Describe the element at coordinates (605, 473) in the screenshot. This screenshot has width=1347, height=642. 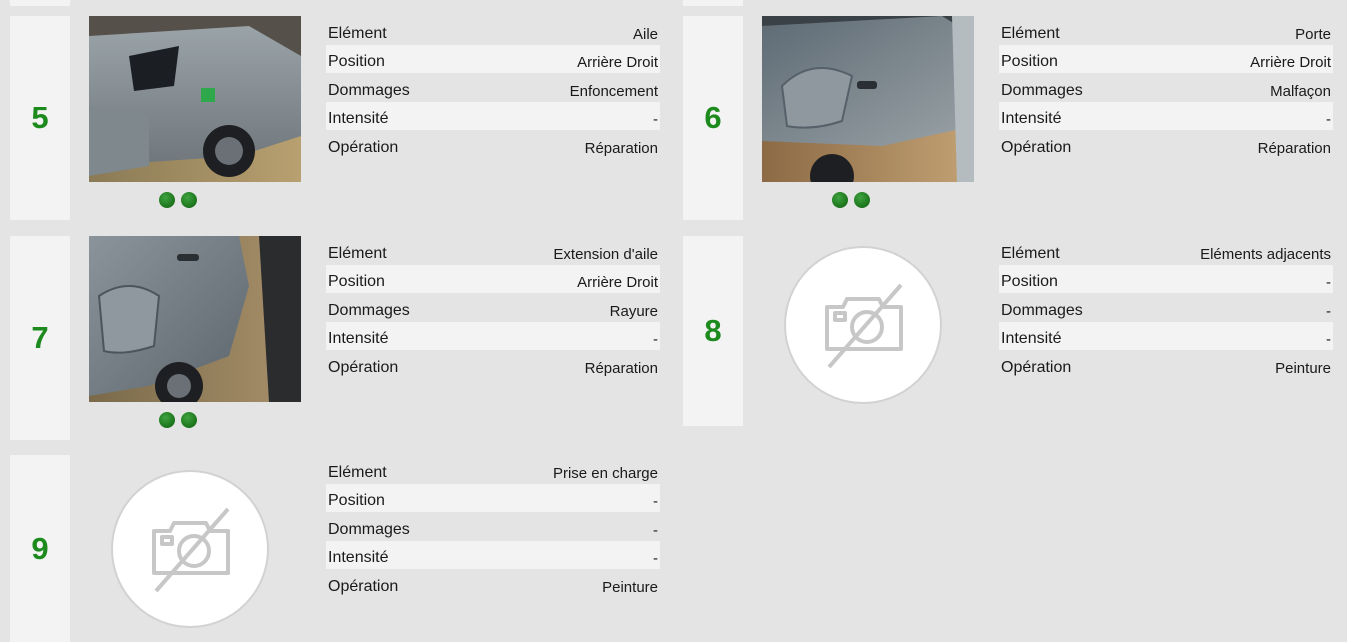
I see `element-value: Prise en charge` at that location.